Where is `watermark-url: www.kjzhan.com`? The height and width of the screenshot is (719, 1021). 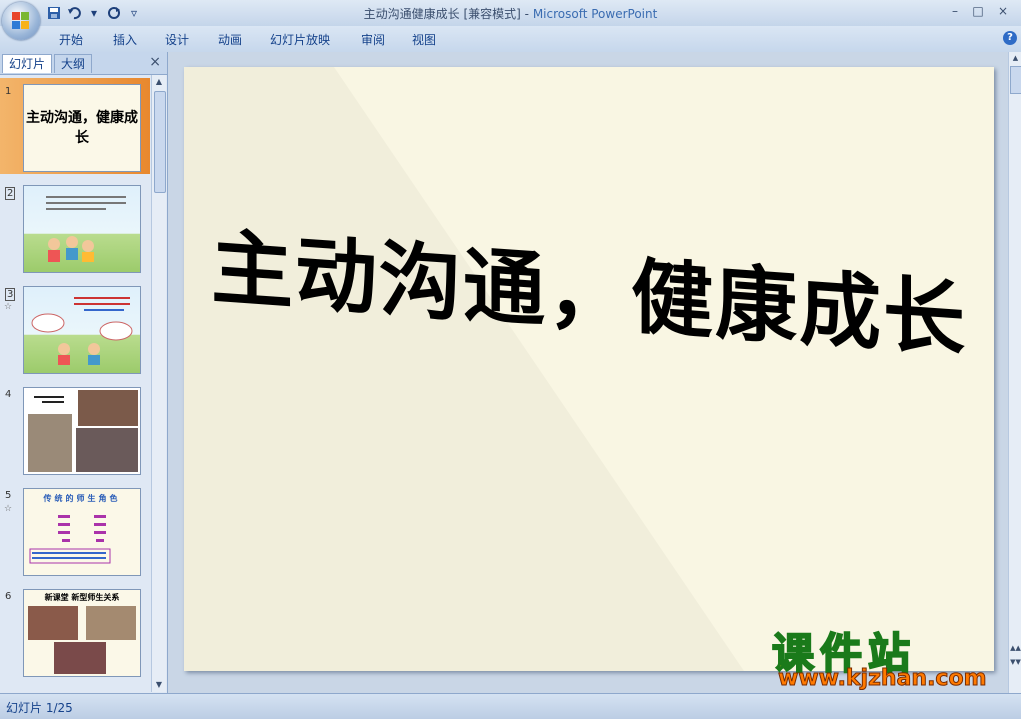
watermark-url: www.kjzhan.com is located at coordinates (883, 679).